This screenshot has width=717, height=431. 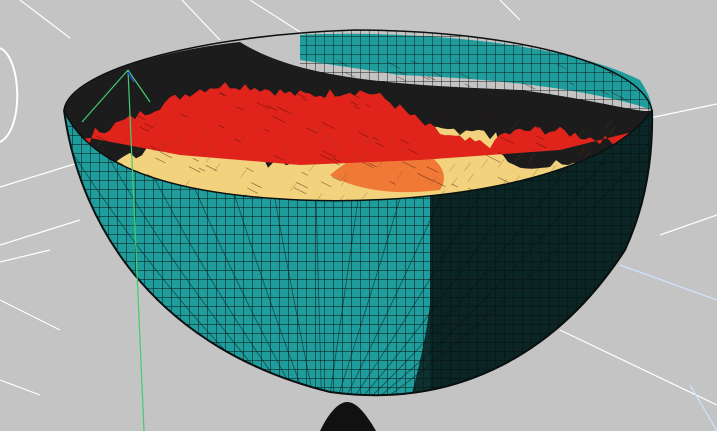 I want to click on orbit-ring, so click(x=9, y=95).